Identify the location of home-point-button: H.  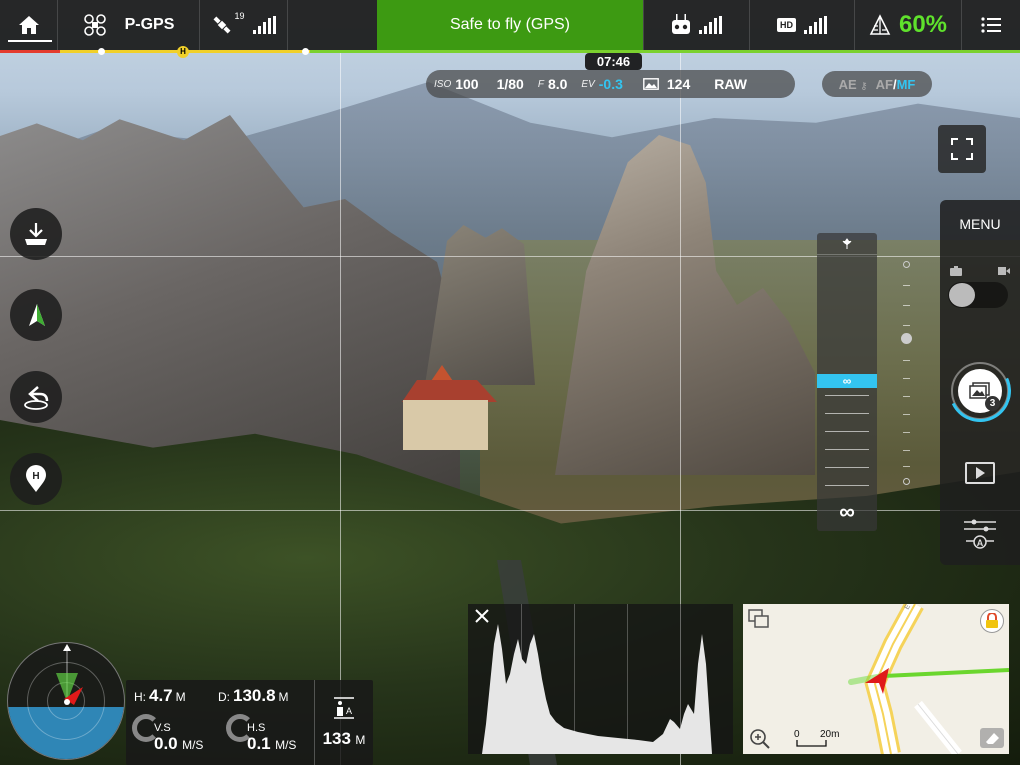
(36, 479).